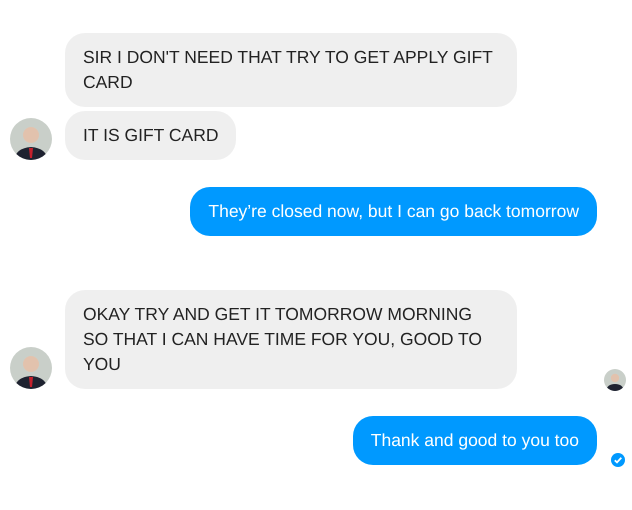 The image size is (632, 510). What do you see at coordinates (393, 211) in the screenshot?
I see `message-bubble: They’re closed now, but I can go back tomorrow` at bounding box center [393, 211].